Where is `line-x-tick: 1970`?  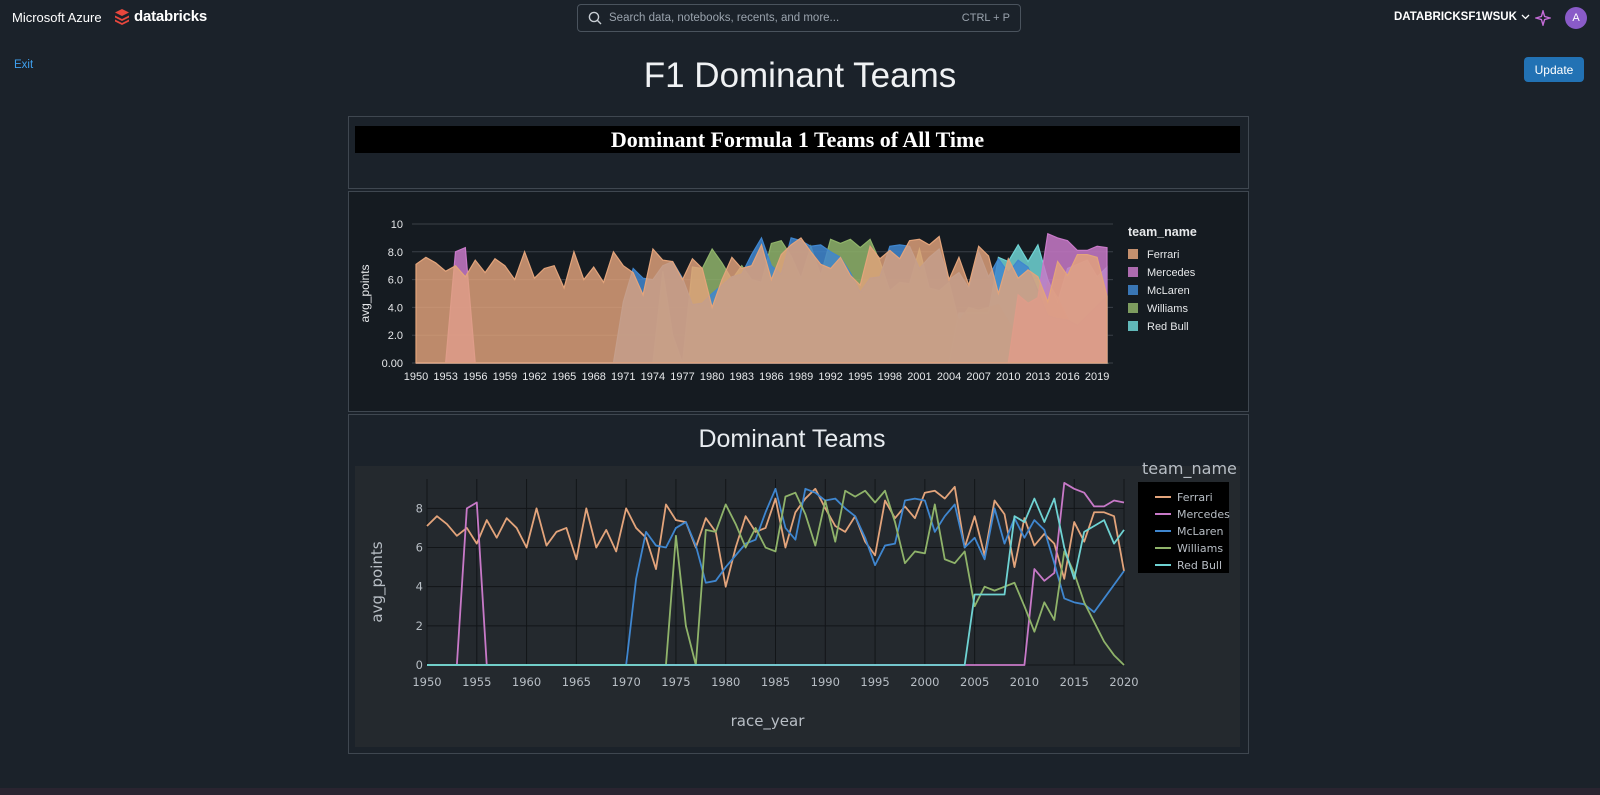
line-x-tick: 1970 is located at coordinates (626, 682).